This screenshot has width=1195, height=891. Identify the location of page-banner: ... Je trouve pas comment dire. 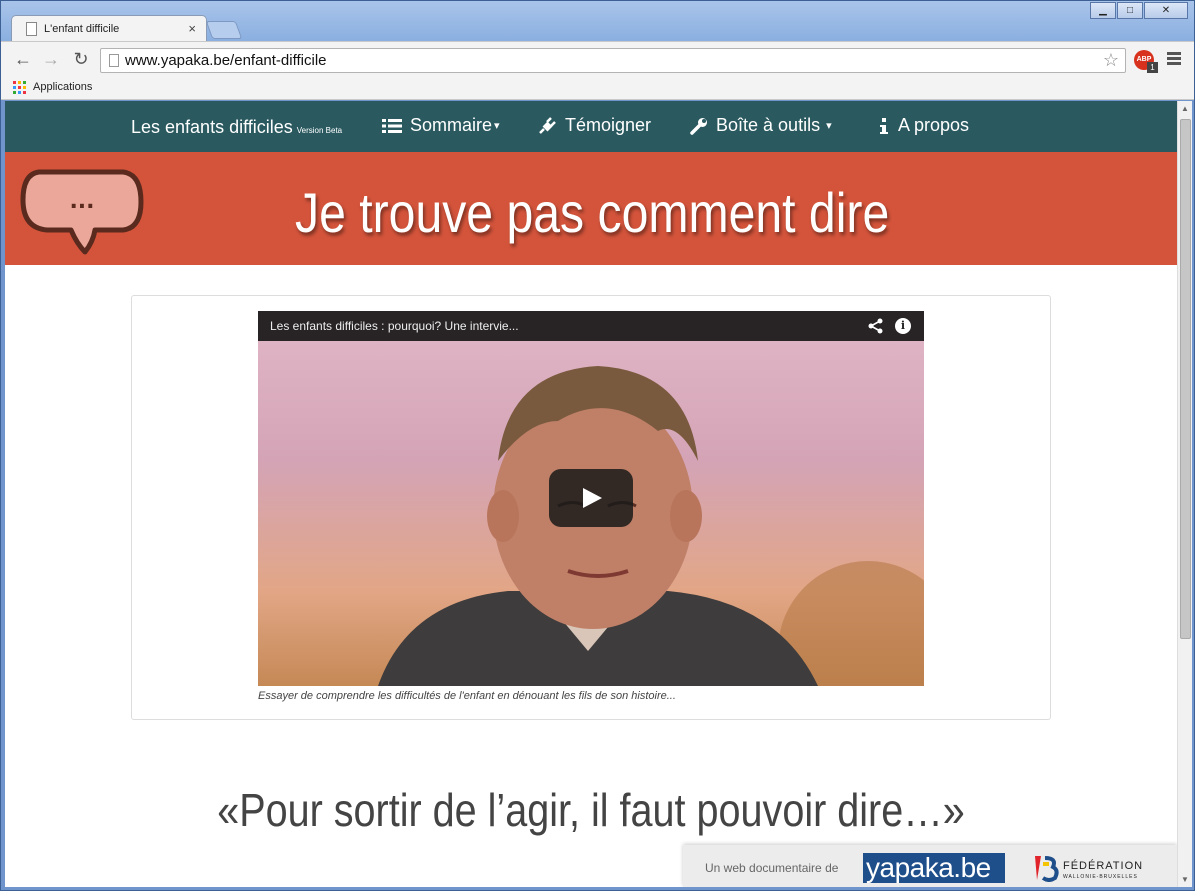
(591, 208).